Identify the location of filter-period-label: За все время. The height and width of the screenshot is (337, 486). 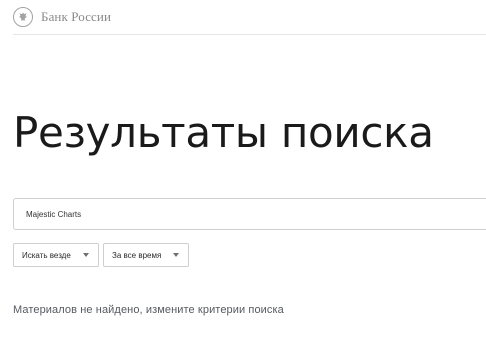
(137, 255).